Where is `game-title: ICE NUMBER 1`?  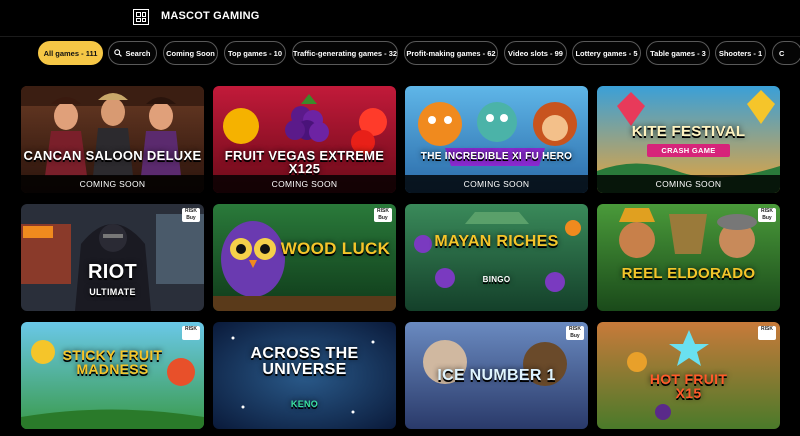
game-title: ICE NUMBER 1 is located at coordinates (496, 375).